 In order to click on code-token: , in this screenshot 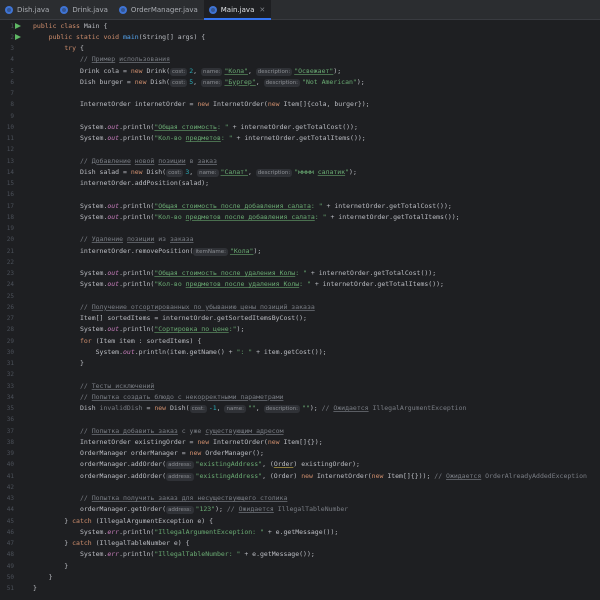, I will do `click(197, 70)`.